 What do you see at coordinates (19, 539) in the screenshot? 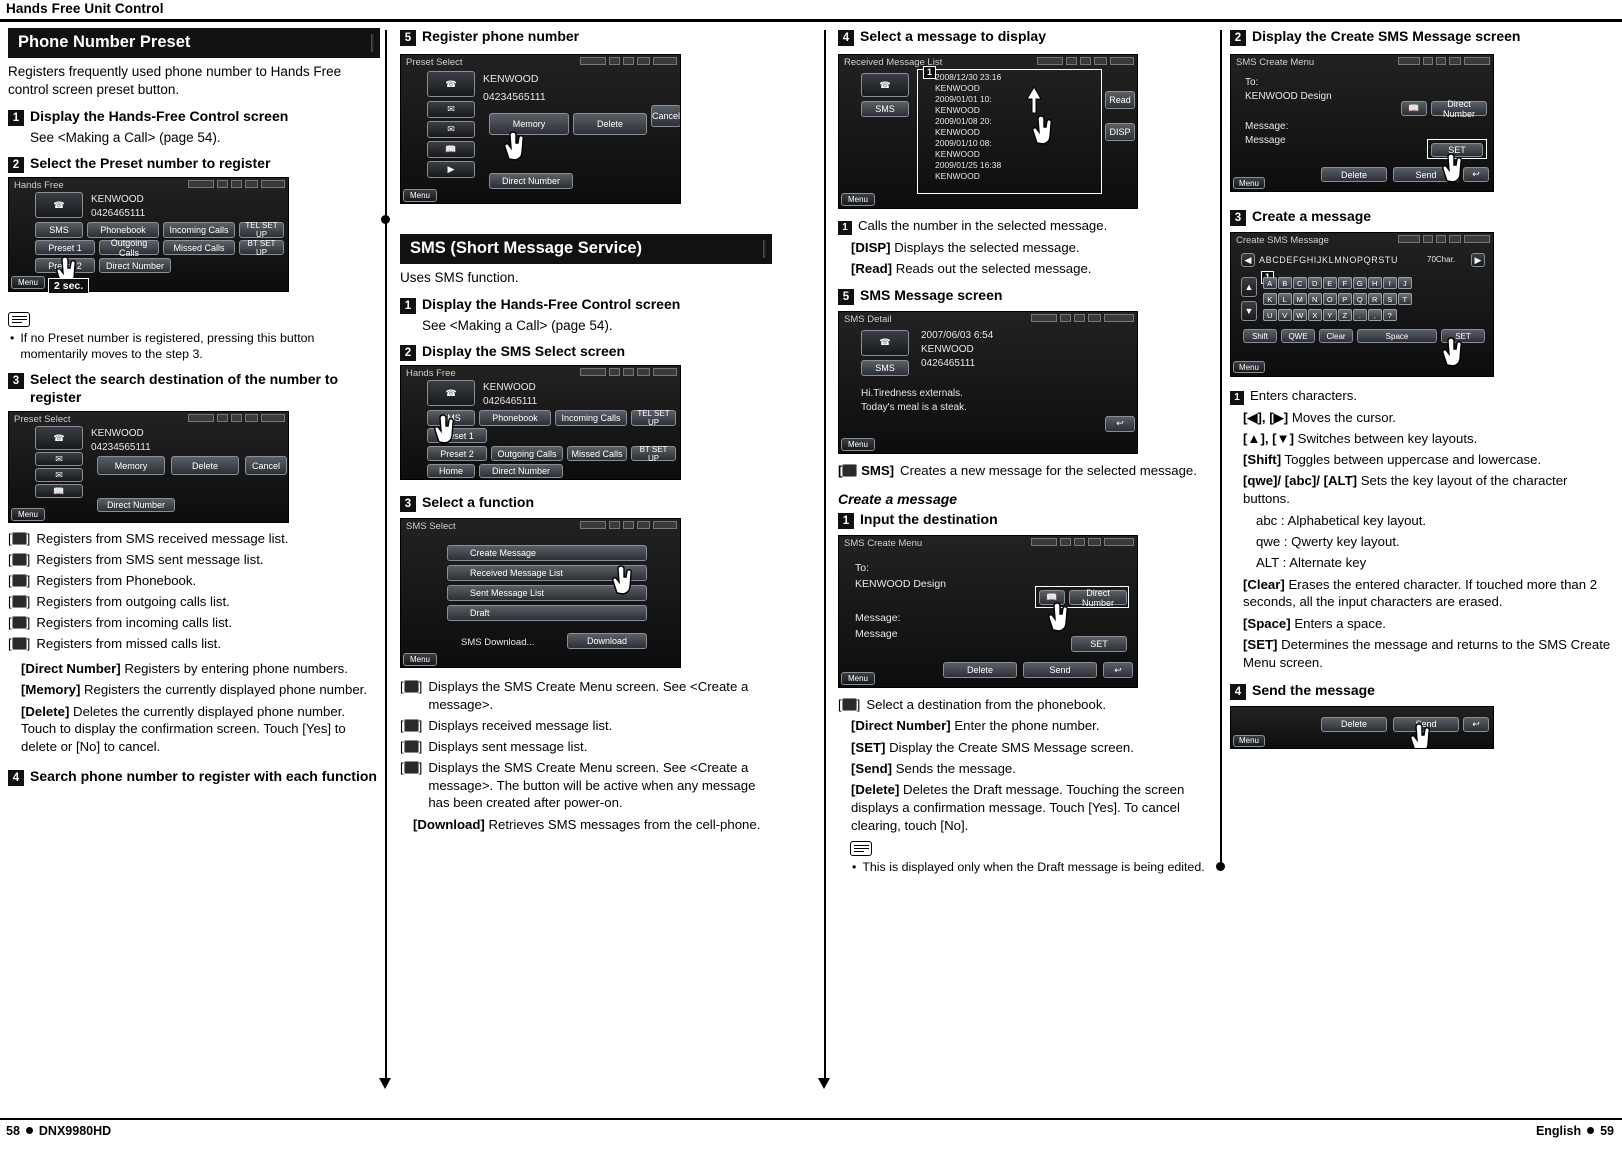
I see `sms-received-icon` at bounding box center [19, 539].